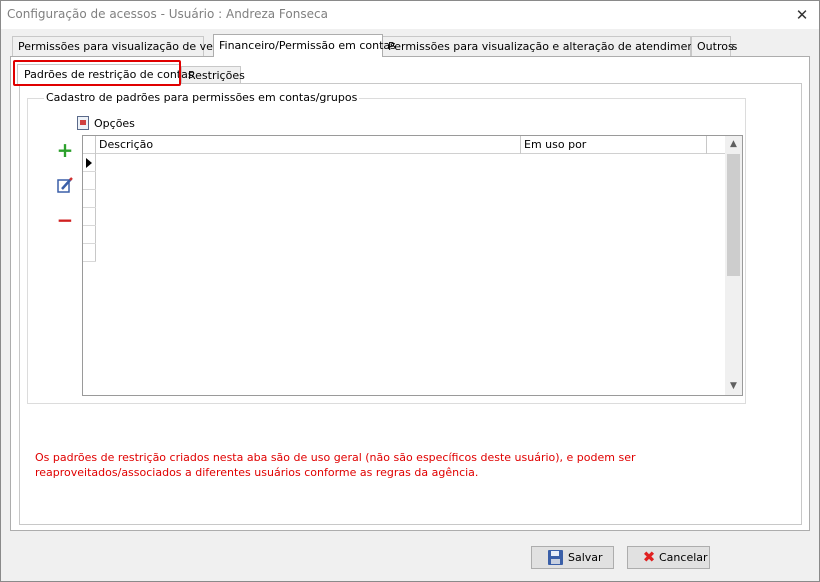 The width and height of the screenshot is (820, 582). Describe the element at coordinates (129, 46) in the screenshot. I see `tab-label: Permissões para visualização de vendas` at that location.